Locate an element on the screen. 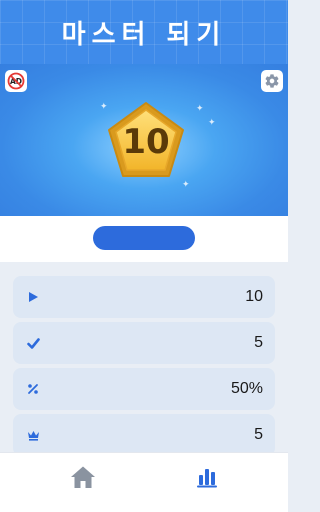 The height and width of the screenshot is (512, 320). no-ads-icon: AD is located at coordinates (16, 81).